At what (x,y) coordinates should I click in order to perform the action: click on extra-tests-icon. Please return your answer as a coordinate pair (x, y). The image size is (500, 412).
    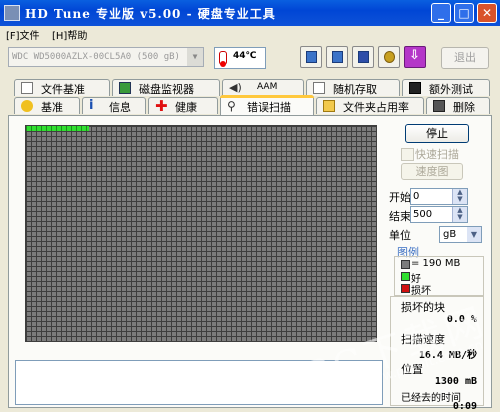
    Looking at the image, I should click on (415, 88).